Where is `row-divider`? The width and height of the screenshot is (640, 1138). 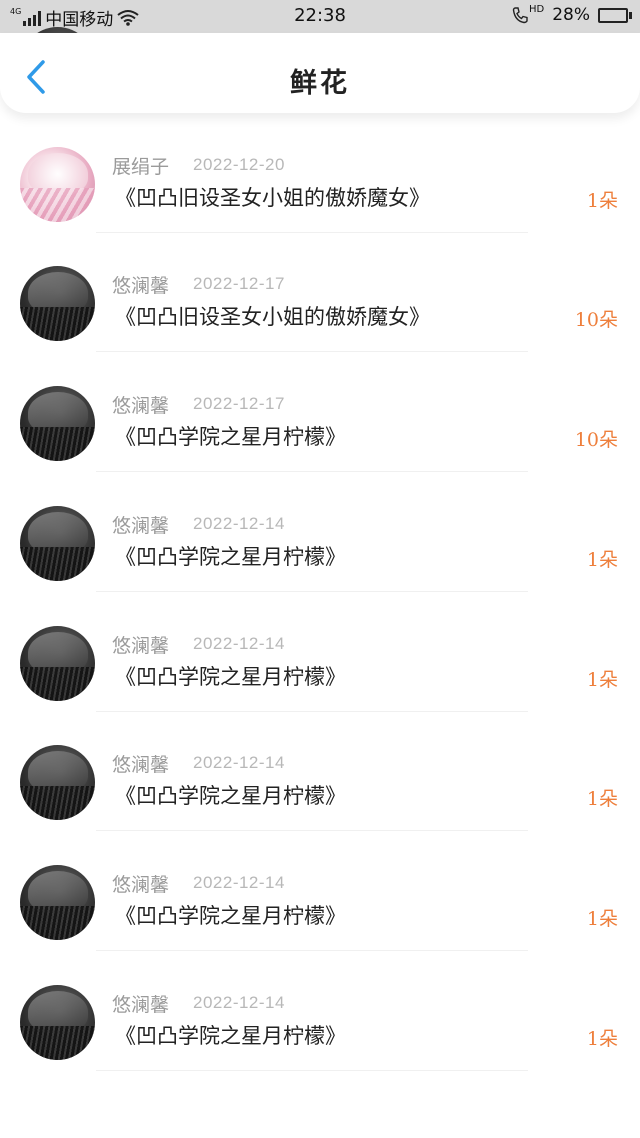 row-divider is located at coordinates (312, 1070).